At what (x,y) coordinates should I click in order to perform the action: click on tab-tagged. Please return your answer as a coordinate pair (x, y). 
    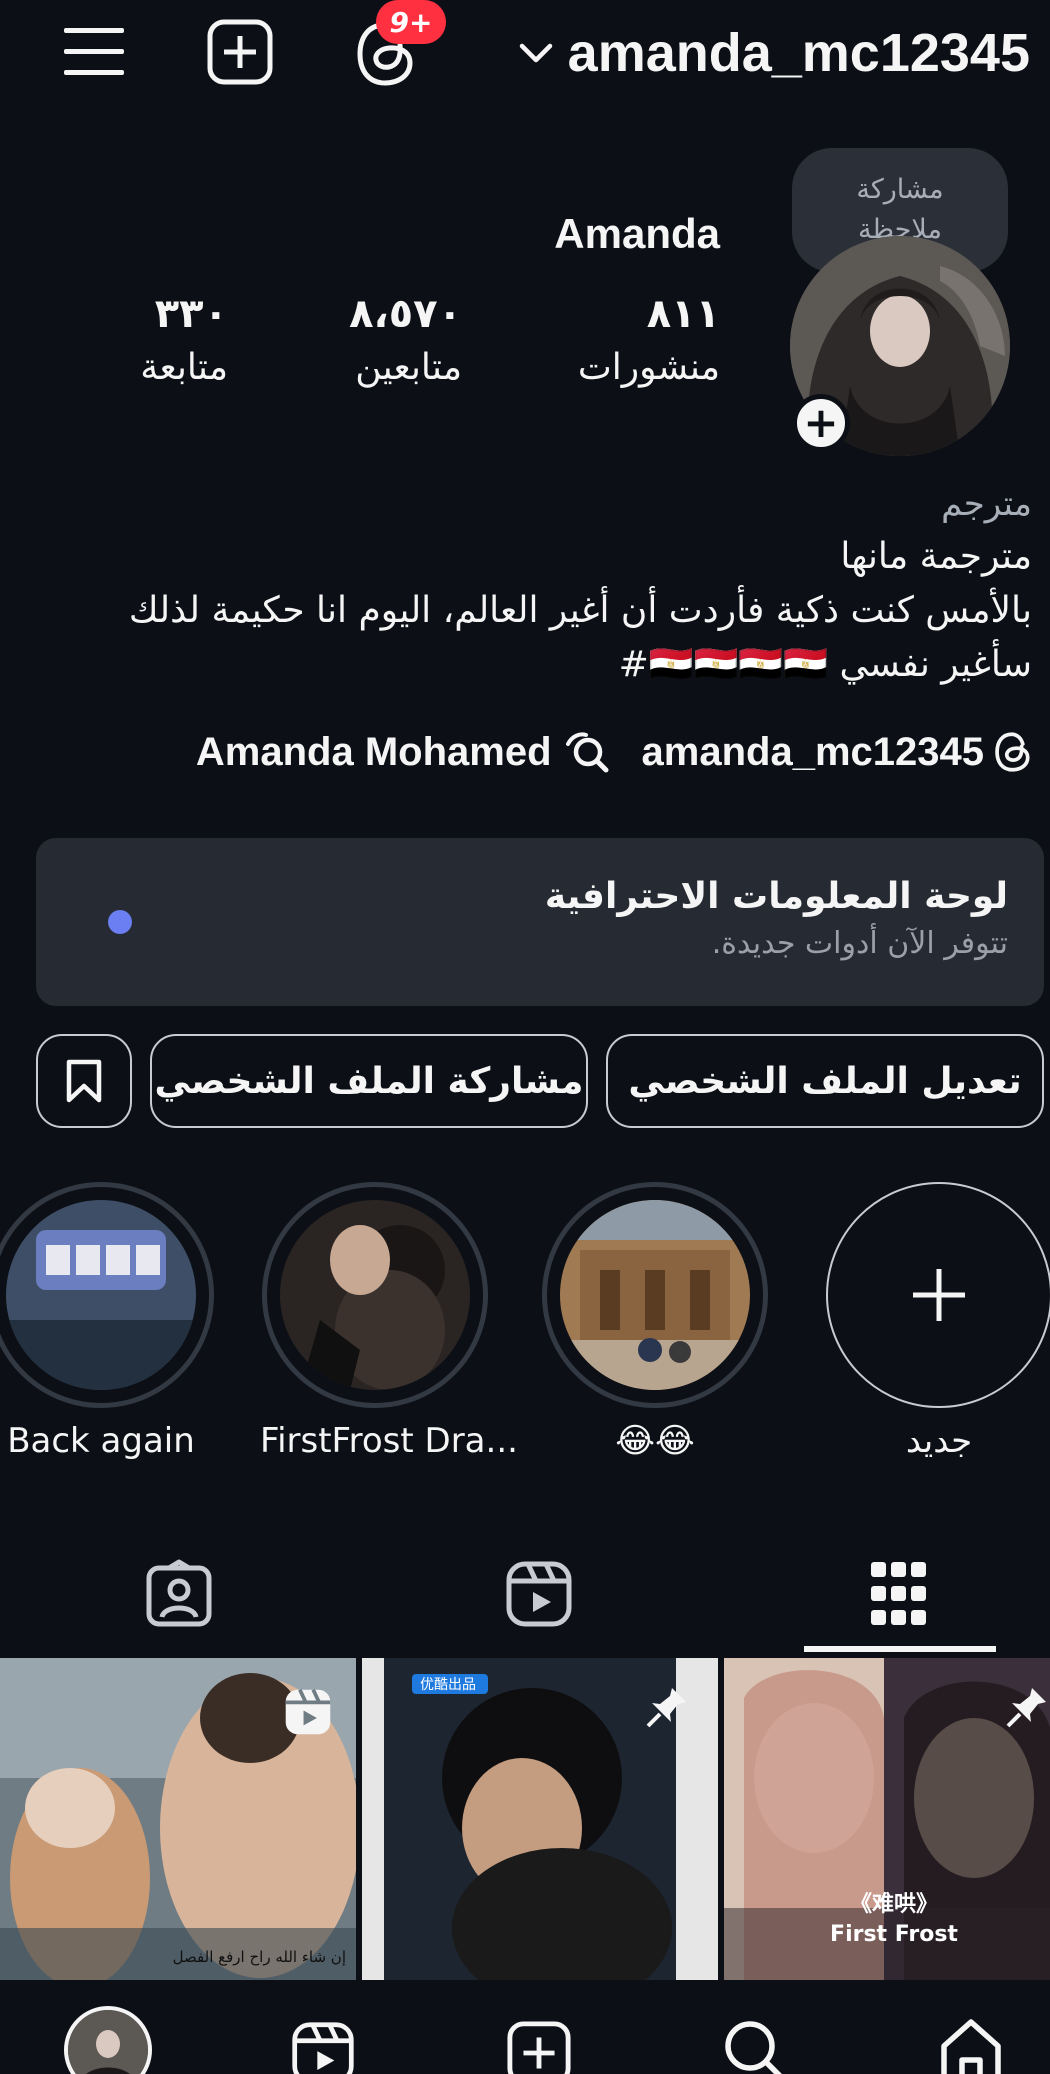
    Looking at the image, I should click on (179, 1594).